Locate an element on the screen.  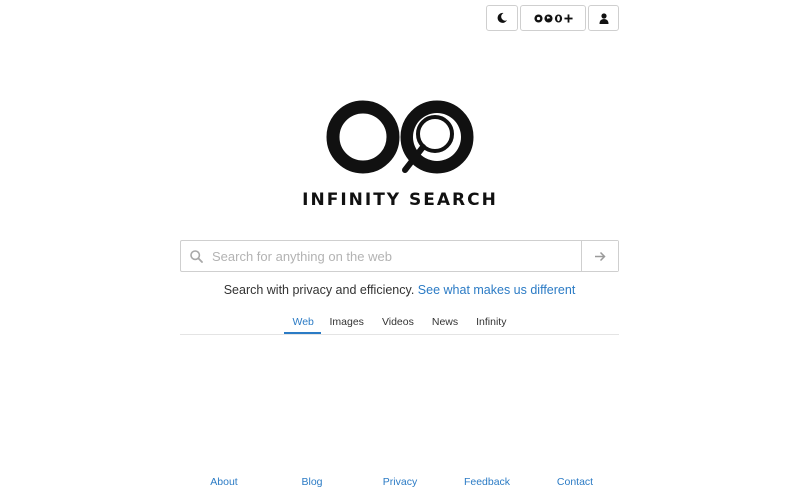
header-controls is located at coordinates (552, 18).